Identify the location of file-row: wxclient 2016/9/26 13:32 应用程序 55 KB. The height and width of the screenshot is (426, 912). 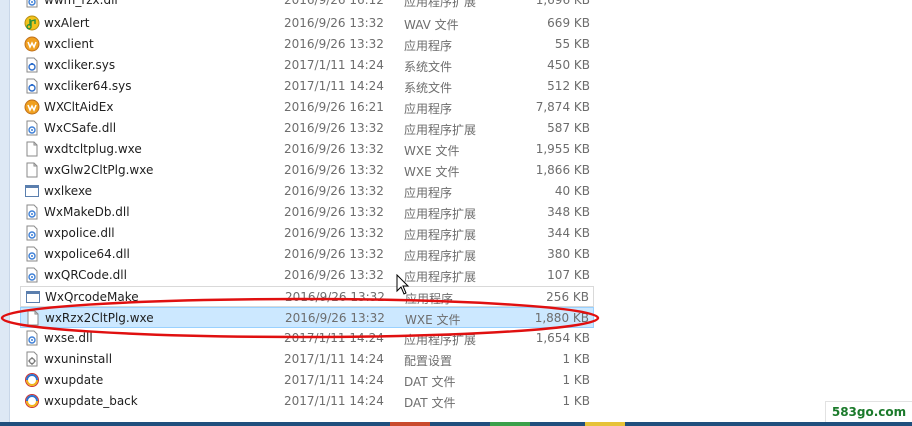
(307, 44).